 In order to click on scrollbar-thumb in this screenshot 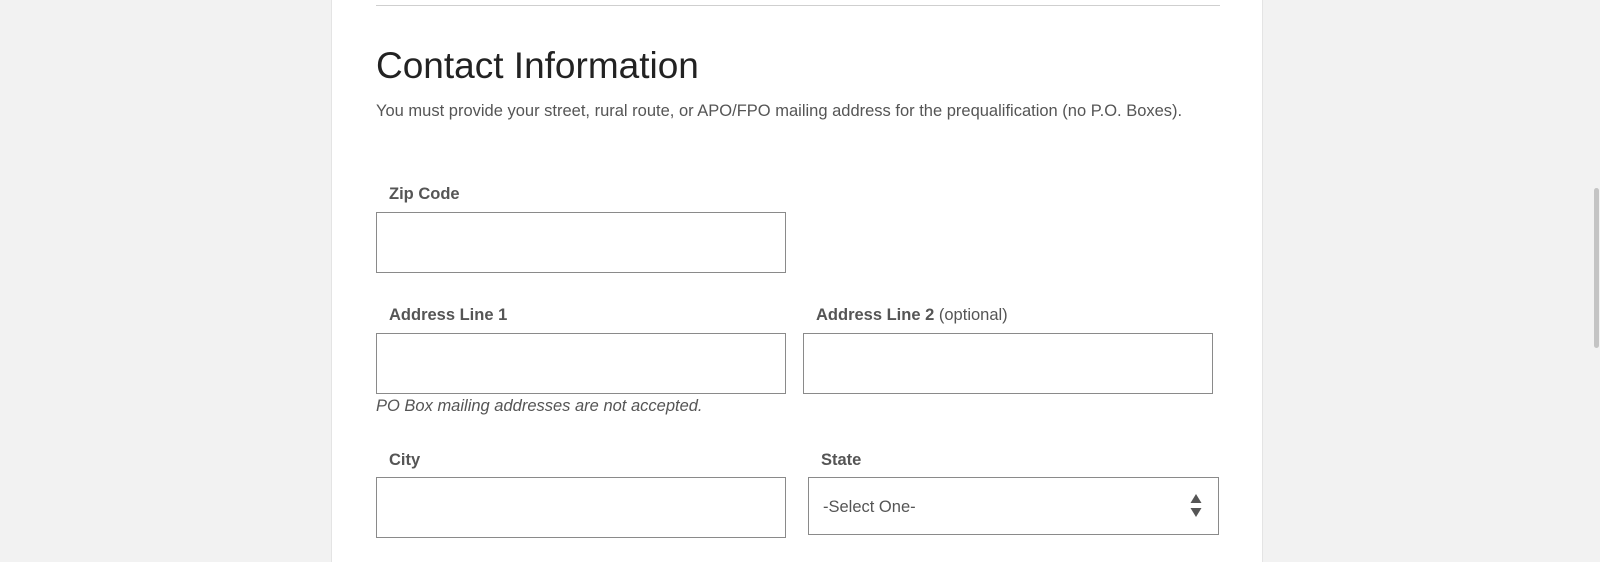, I will do `click(1596, 268)`.